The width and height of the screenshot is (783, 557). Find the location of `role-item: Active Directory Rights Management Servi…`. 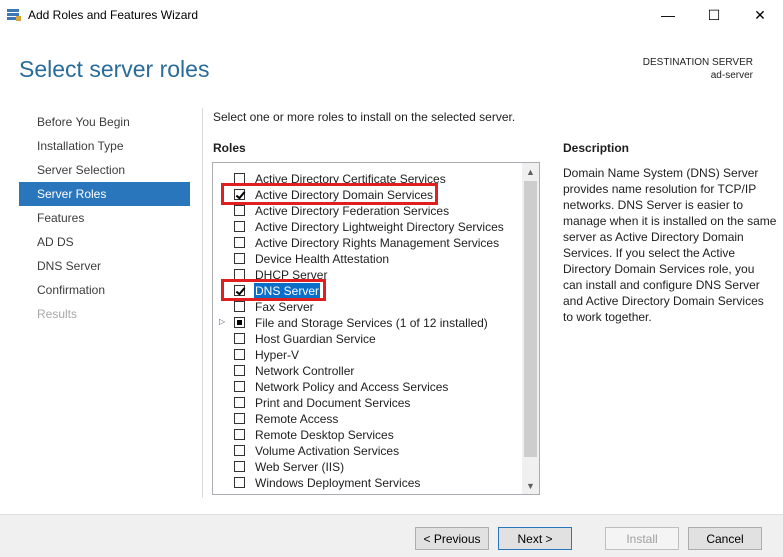

role-item: Active Directory Rights Management Servi… is located at coordinates (366, 243).